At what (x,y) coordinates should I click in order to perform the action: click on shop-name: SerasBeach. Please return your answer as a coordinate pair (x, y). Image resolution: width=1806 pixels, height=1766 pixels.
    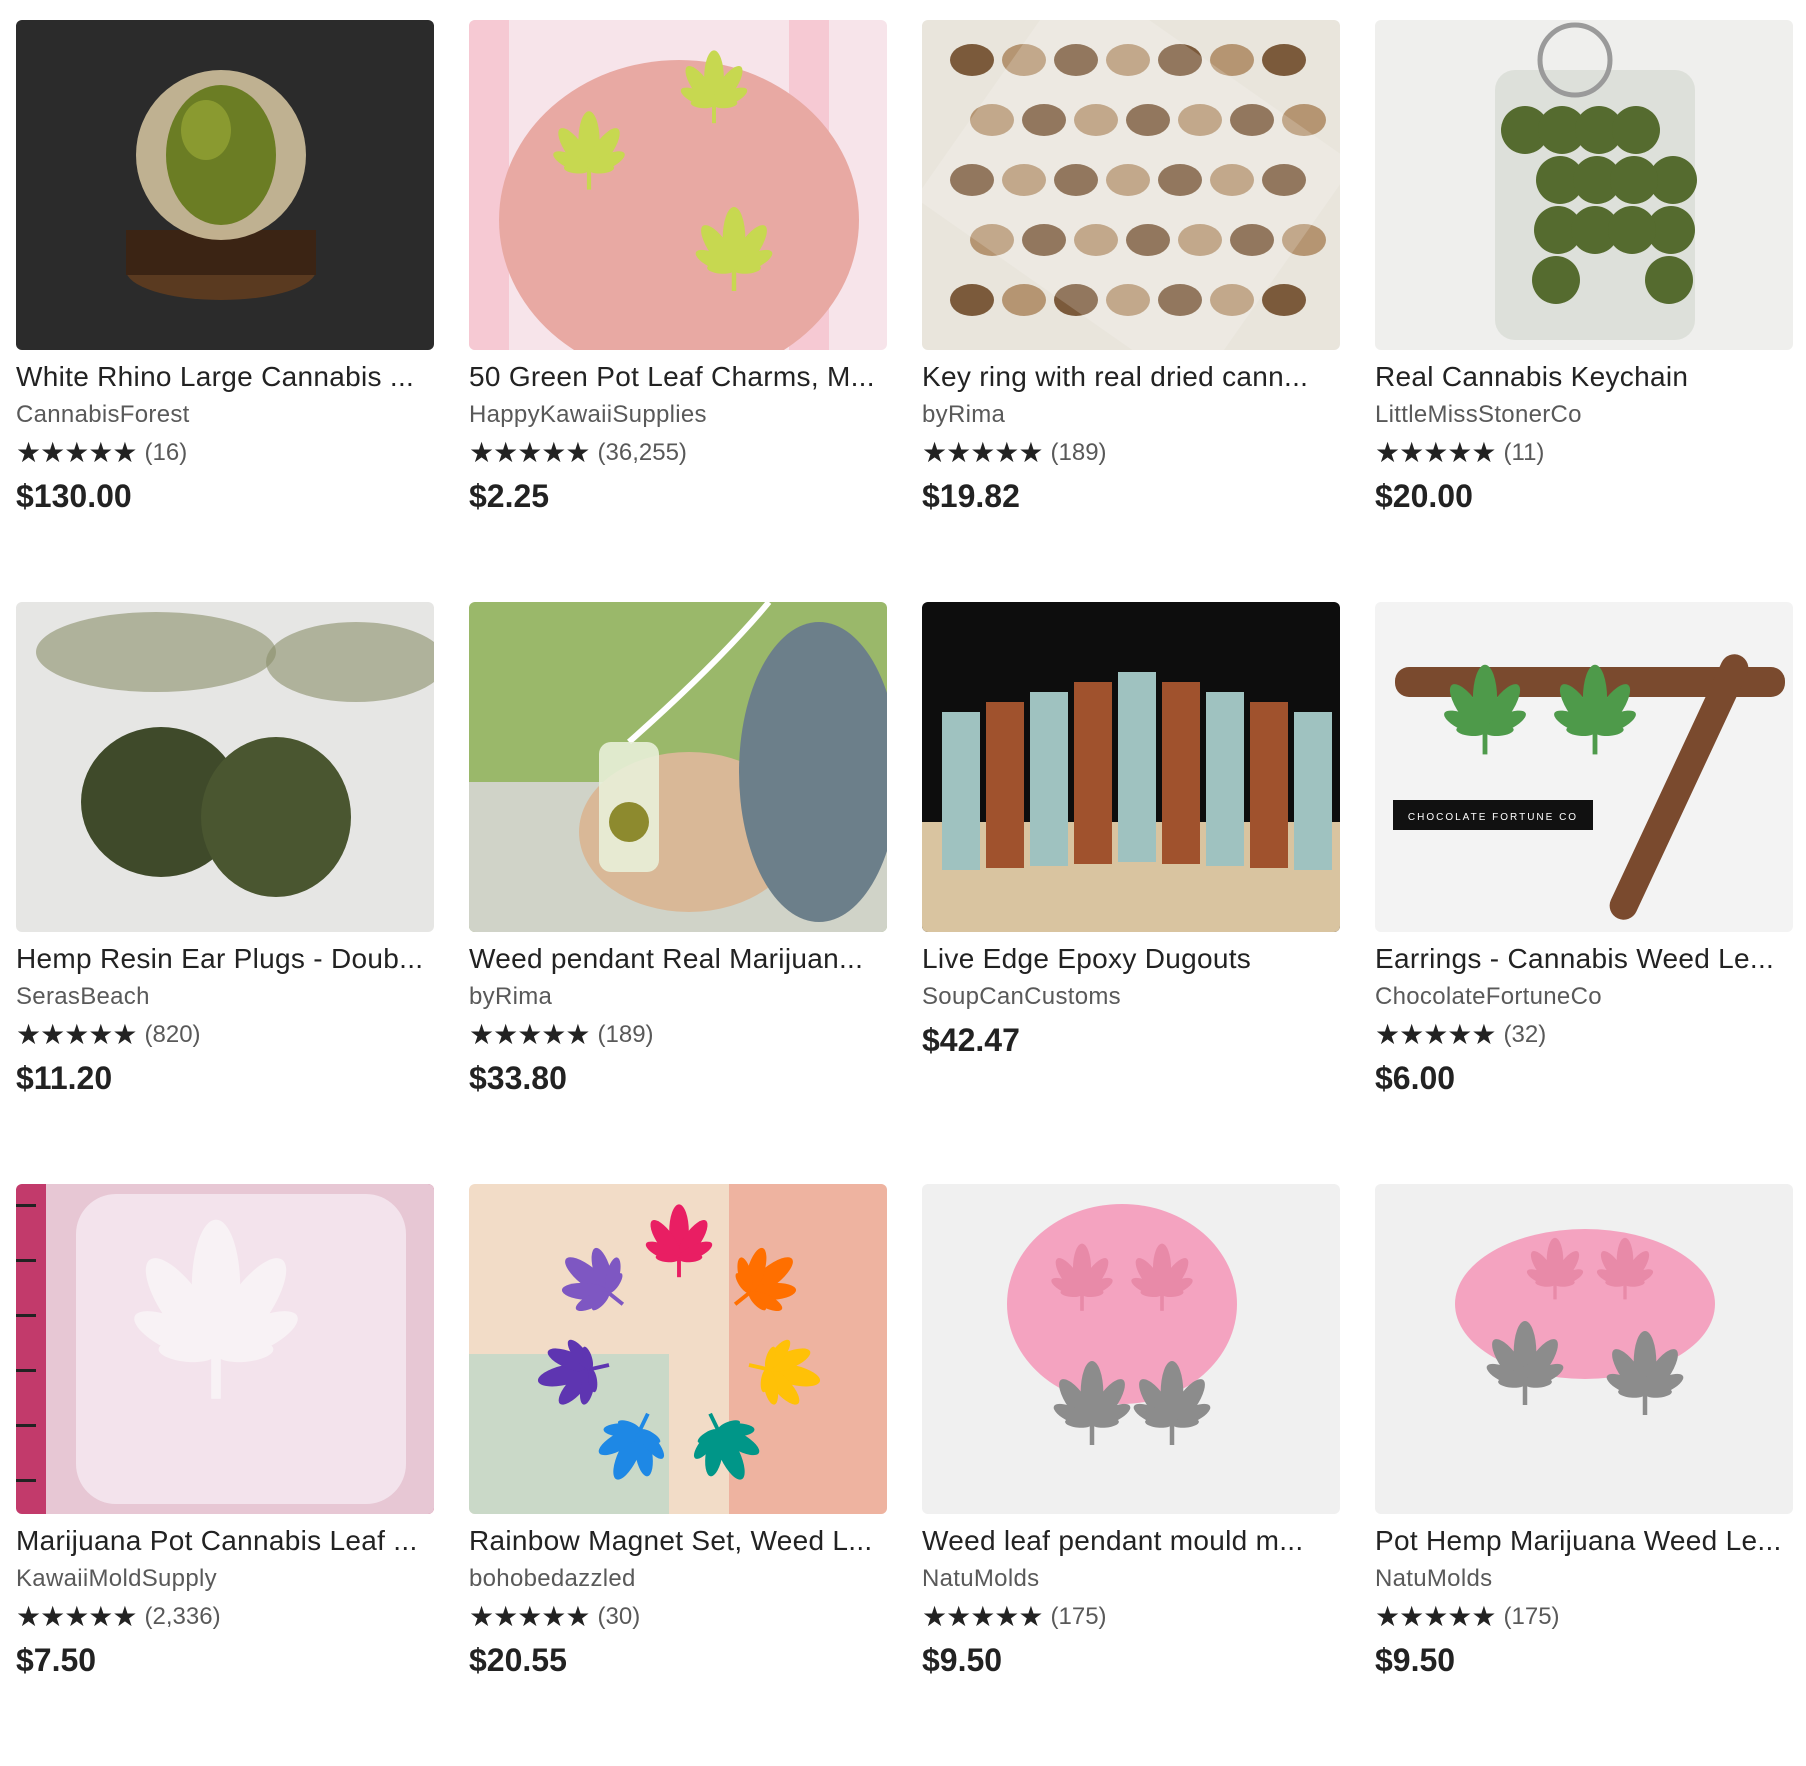
    Looking at the image, I should click on (225, 997).